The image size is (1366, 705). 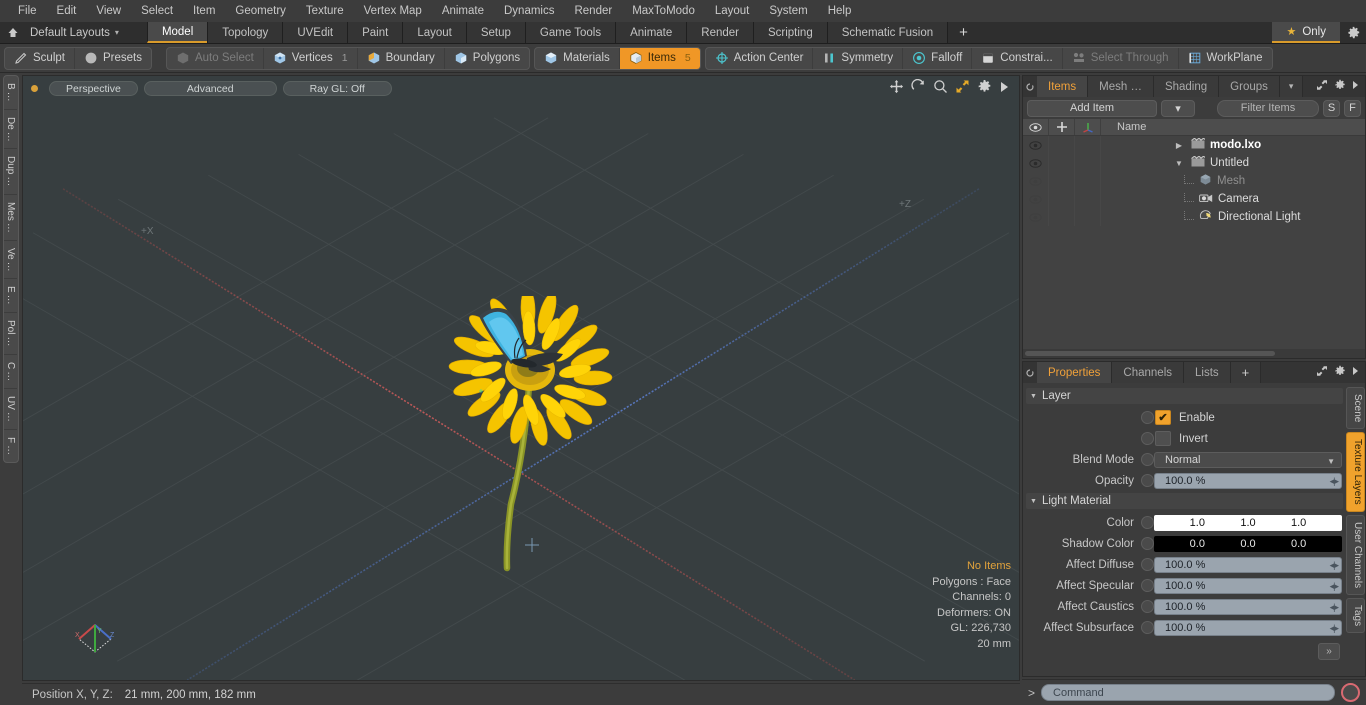 What do you see at coordinates (1184, 501) in the screenshot?
I see `section-header-light-material: ▼ Light Material` at bounding box center [1184, 501].